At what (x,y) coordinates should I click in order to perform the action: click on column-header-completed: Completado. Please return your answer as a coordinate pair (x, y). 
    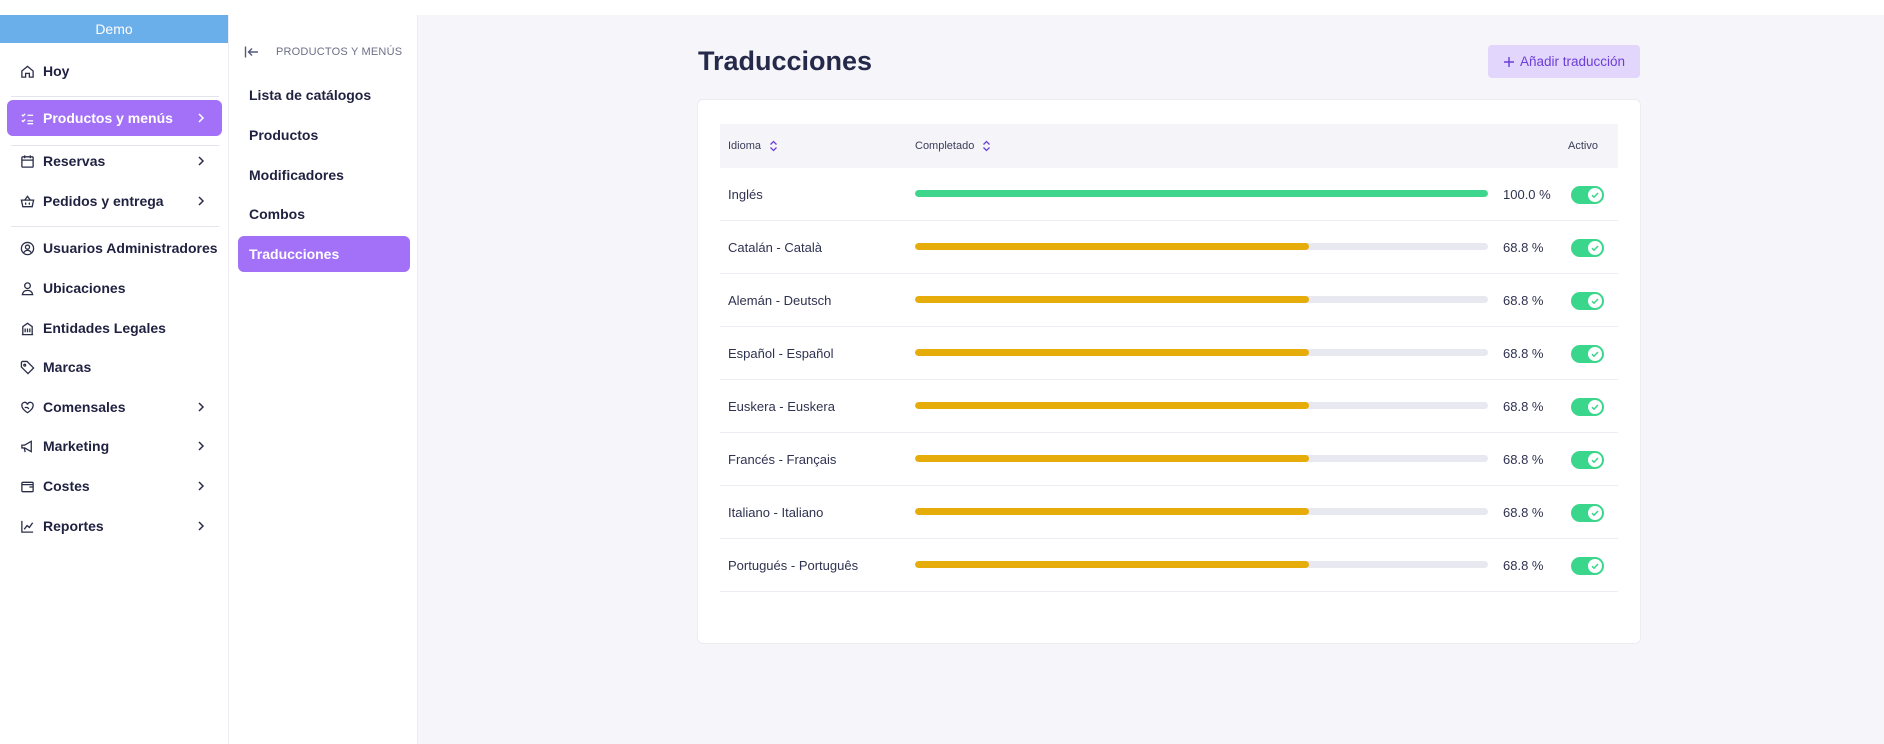
    Looking at the image, I should click on (953, 146).